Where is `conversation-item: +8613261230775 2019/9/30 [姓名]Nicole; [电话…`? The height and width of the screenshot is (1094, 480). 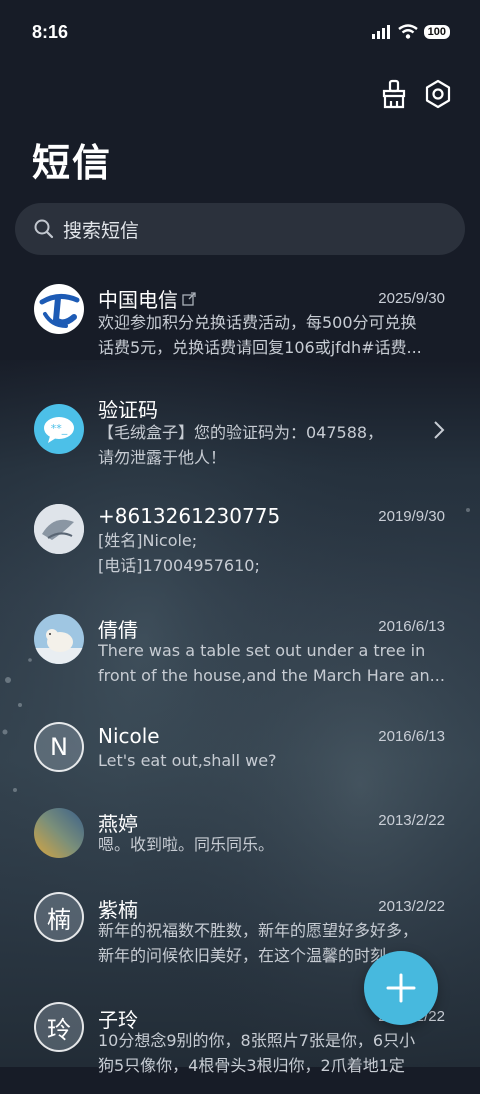 conversation-item: +8613261230775 2019/9/30 [姓名]Nicole; [电话… is located at coordinates (240, 544).